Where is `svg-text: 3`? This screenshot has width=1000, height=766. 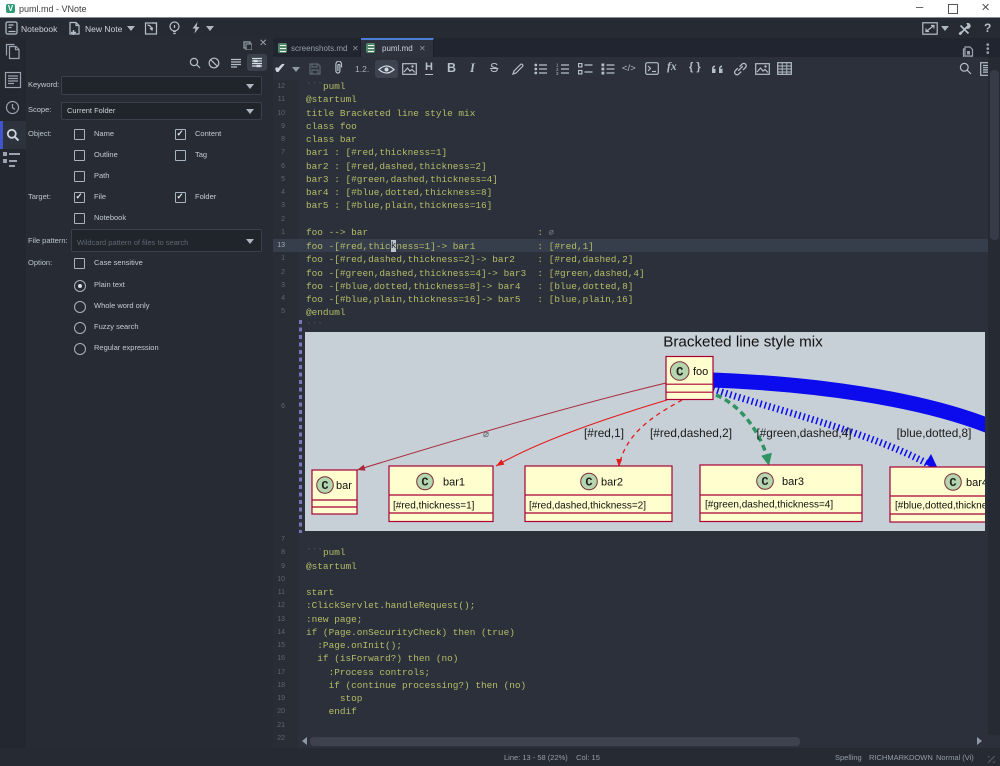
svg-text: 3 is located at coordinates (557, 73).